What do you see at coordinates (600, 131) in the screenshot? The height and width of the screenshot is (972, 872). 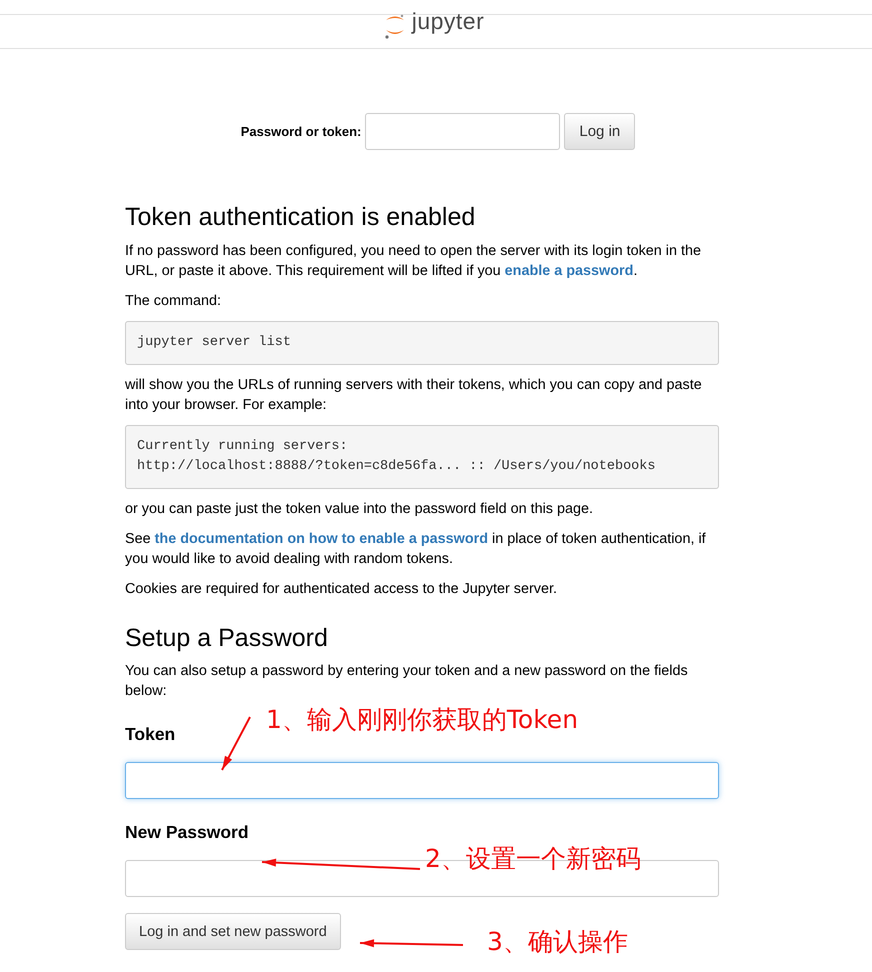 I see `login-button: Log in` at bounding box center [600, 131].